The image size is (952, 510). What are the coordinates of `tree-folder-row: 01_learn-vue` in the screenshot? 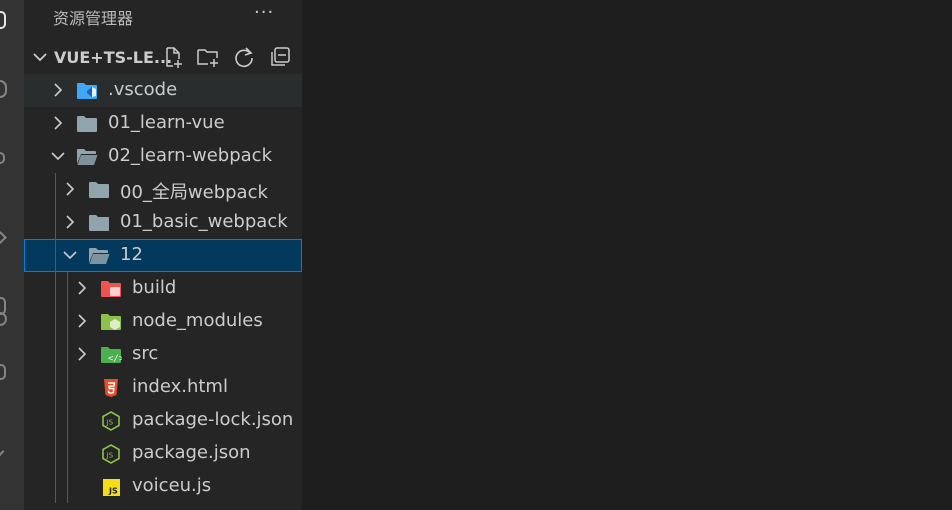 It's located at (163, 123).